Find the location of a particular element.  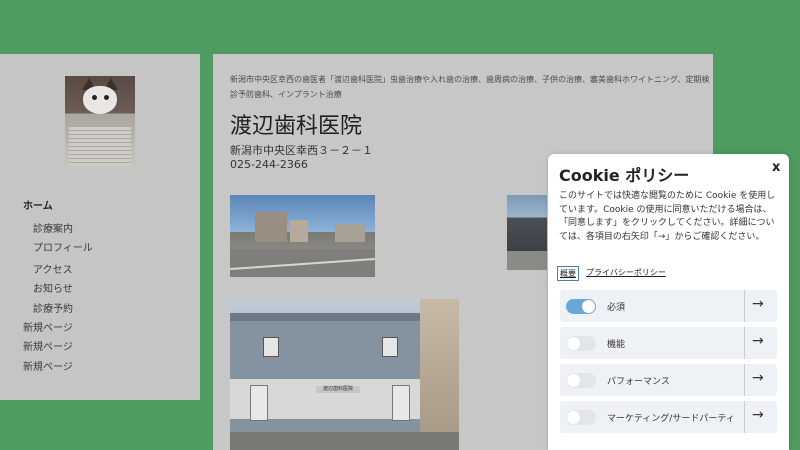

nav-item-news: お知らせ is located at coordinates (53, 287).